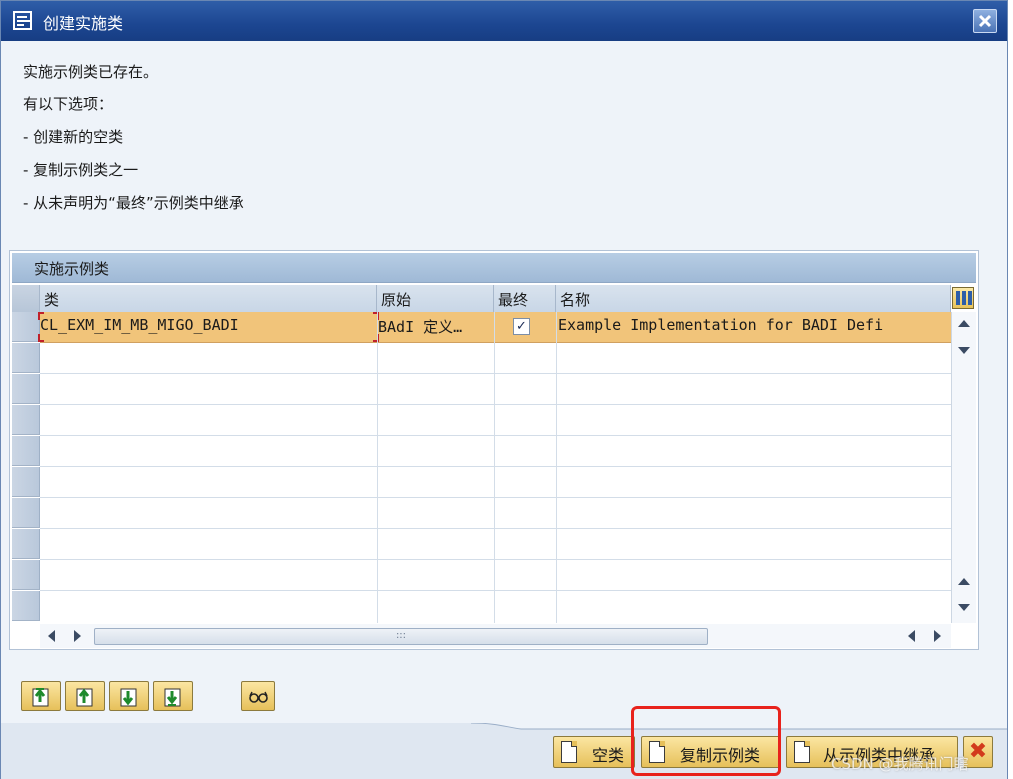 Image resolution: width=1013 pixels, height=779 pixels. What do you see at coordinates (51, 636) in the screenshot?
I see `scroll-first-icon` at bounding box center [51, 636].